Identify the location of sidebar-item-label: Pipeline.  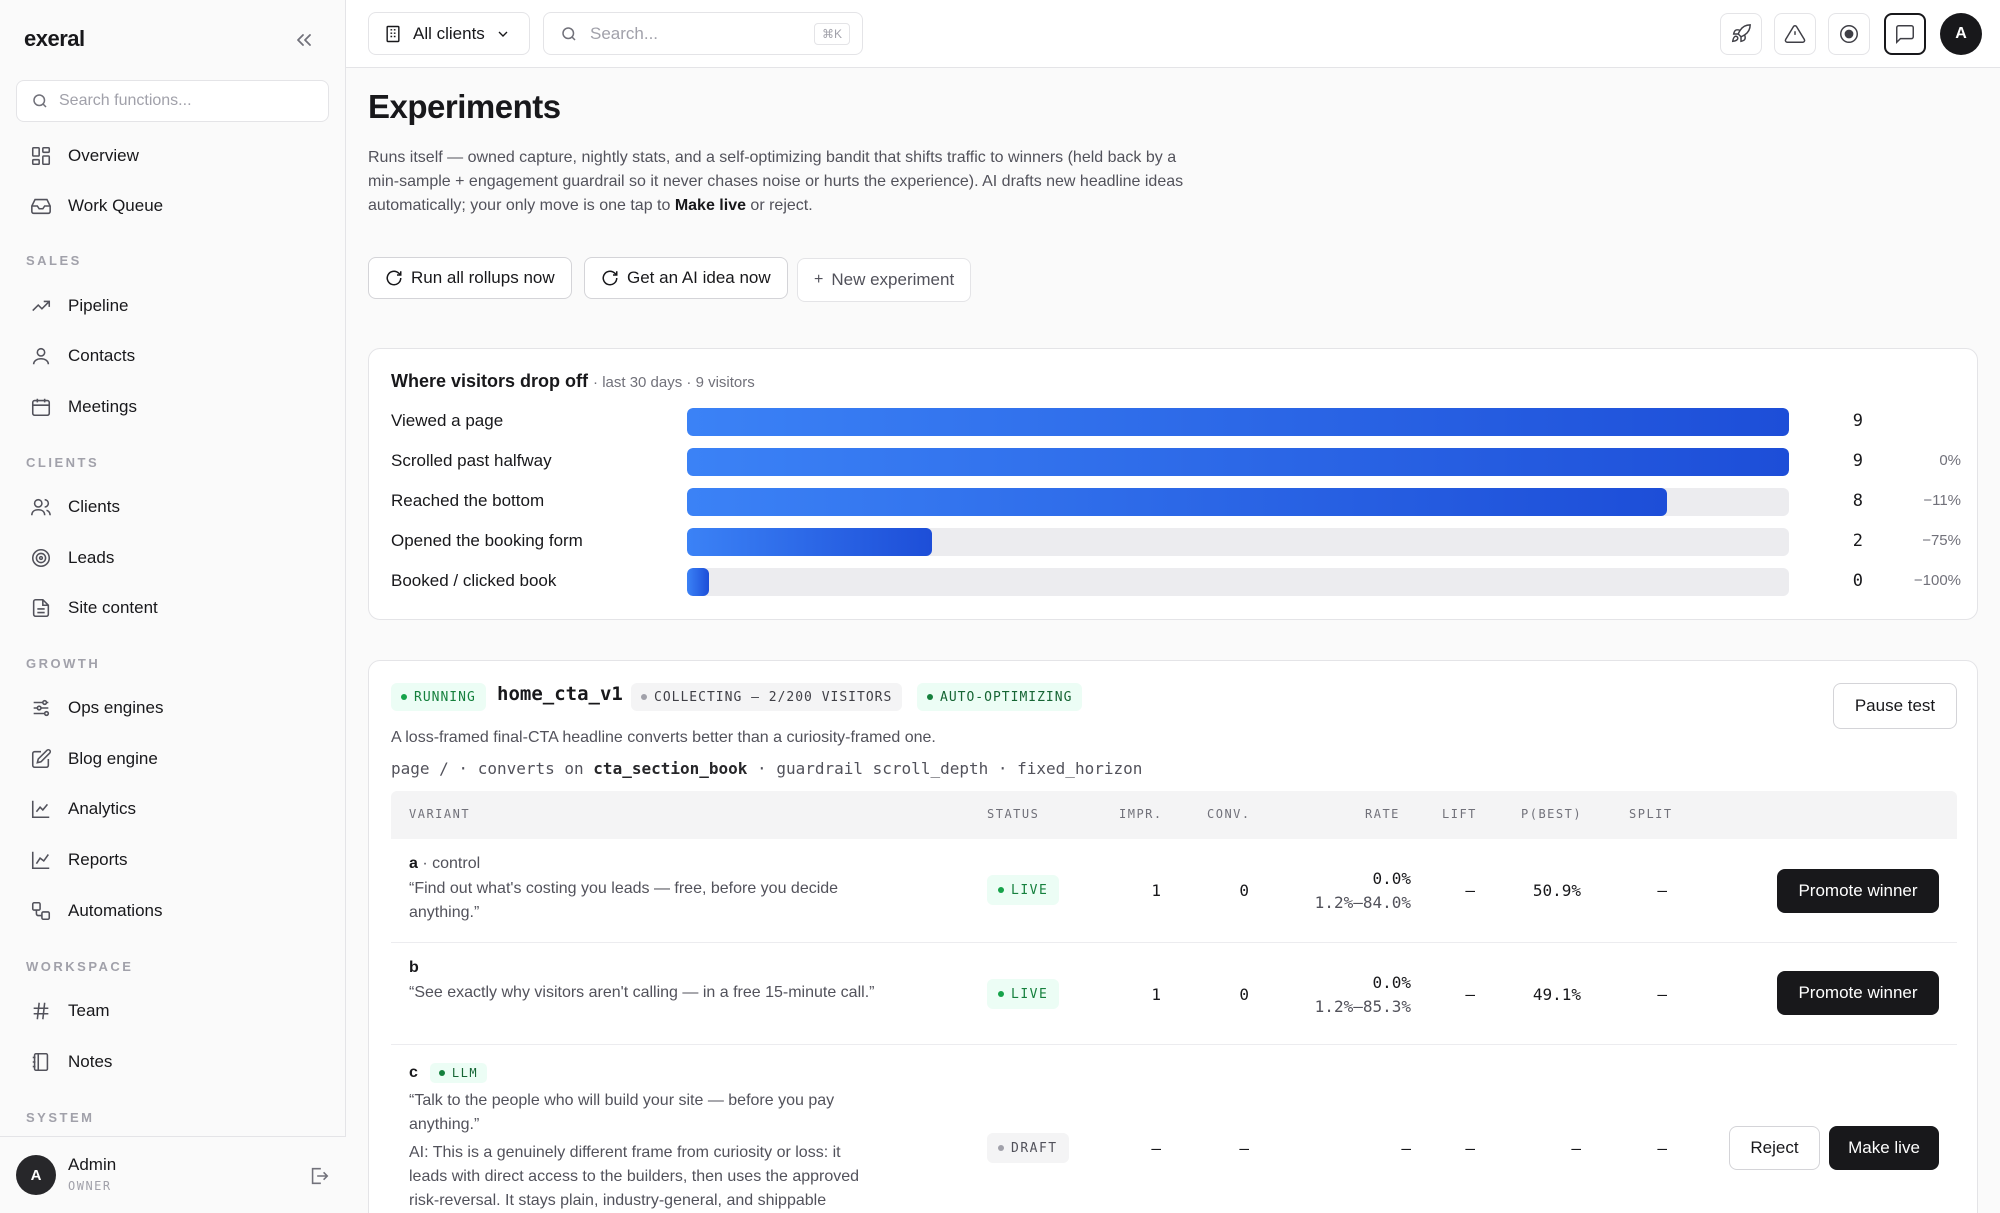
(98, 305).